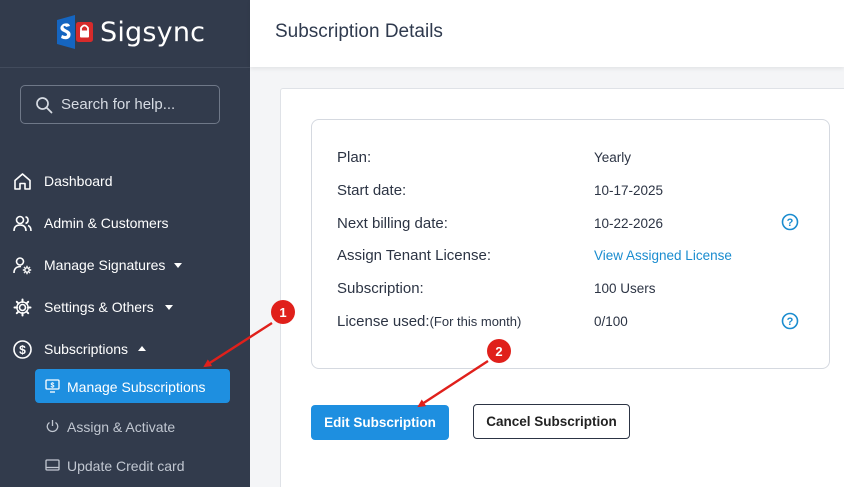 The height and width of the screenshot is (487, 844). Describe the element at coordinates (629, 223) in the screenshot. I see `next-billing-value: 10-22-2026` at that location.